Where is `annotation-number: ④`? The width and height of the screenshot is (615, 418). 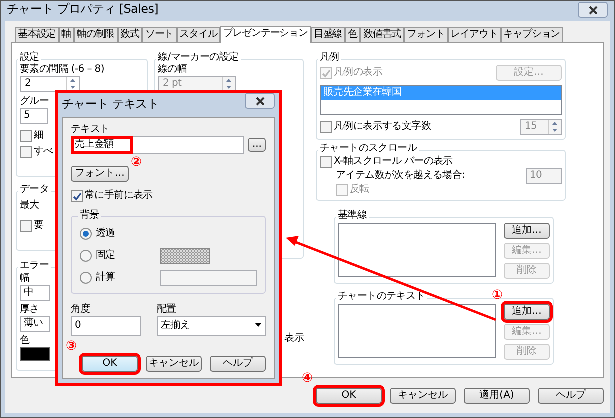 annotation-number: ④ is located at coordinates (307, 378).